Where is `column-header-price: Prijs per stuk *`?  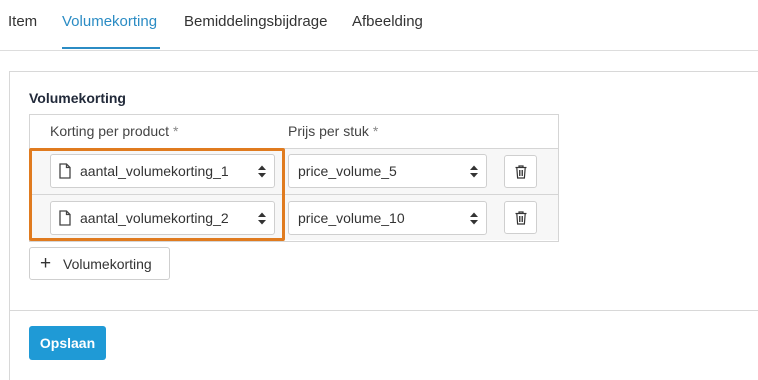 column-header-price: Prijs per stuk * is located at coordinates (333, 131).